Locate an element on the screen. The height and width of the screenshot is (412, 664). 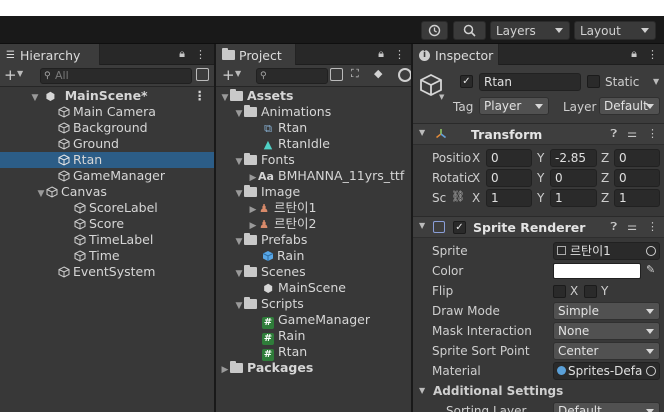
tag-icon: ◆ is located at coordinates (378, 73).